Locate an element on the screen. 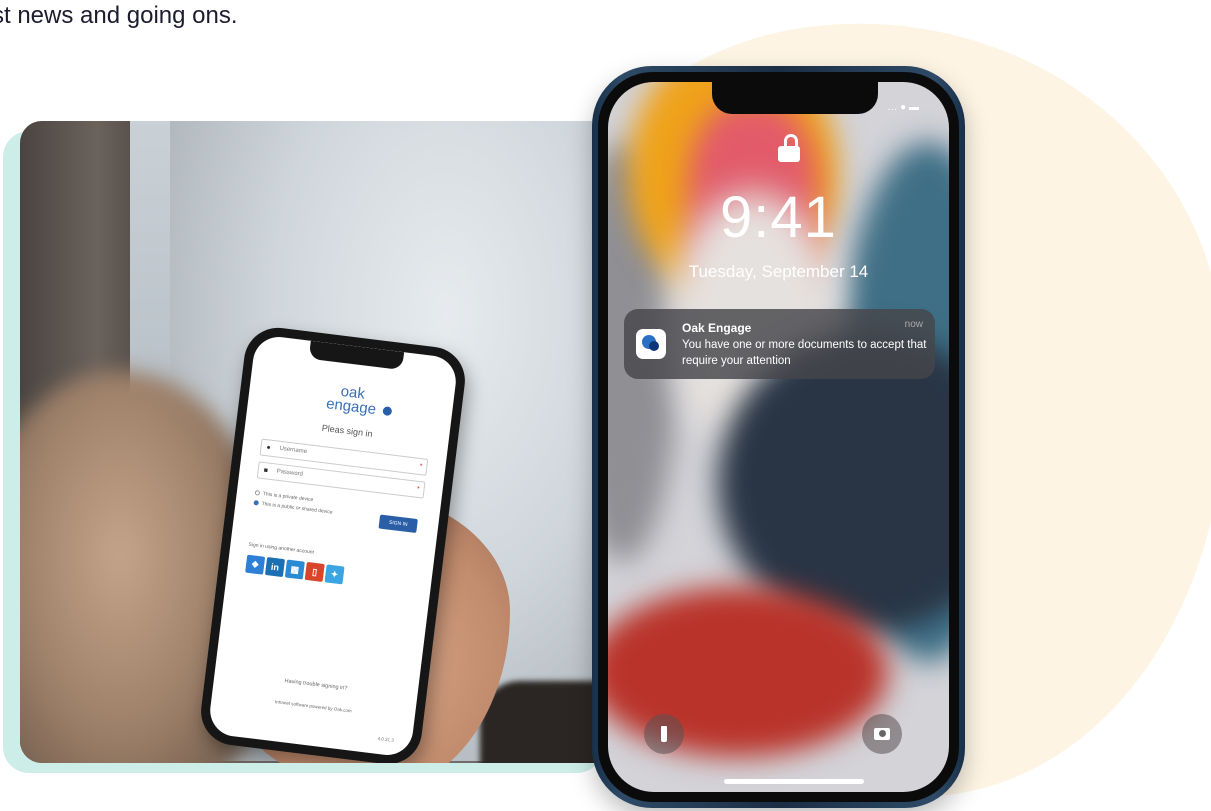 Image resolution: width=1211 pixels, height=811 pixels. lock-clock: 9:41 is located at coordinates (778, 217).